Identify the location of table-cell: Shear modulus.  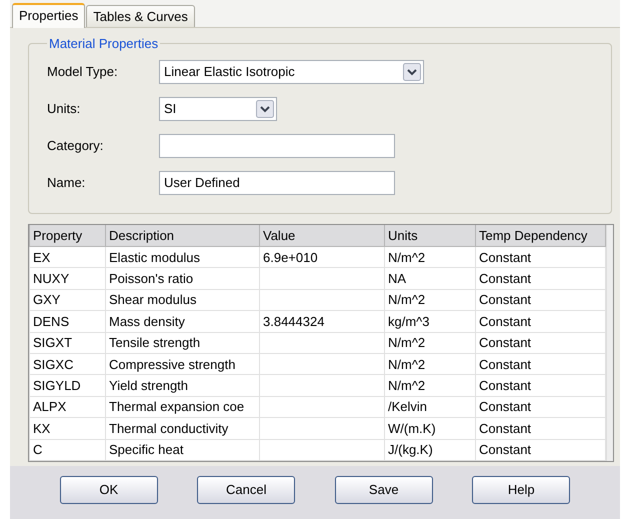
(183, 300).